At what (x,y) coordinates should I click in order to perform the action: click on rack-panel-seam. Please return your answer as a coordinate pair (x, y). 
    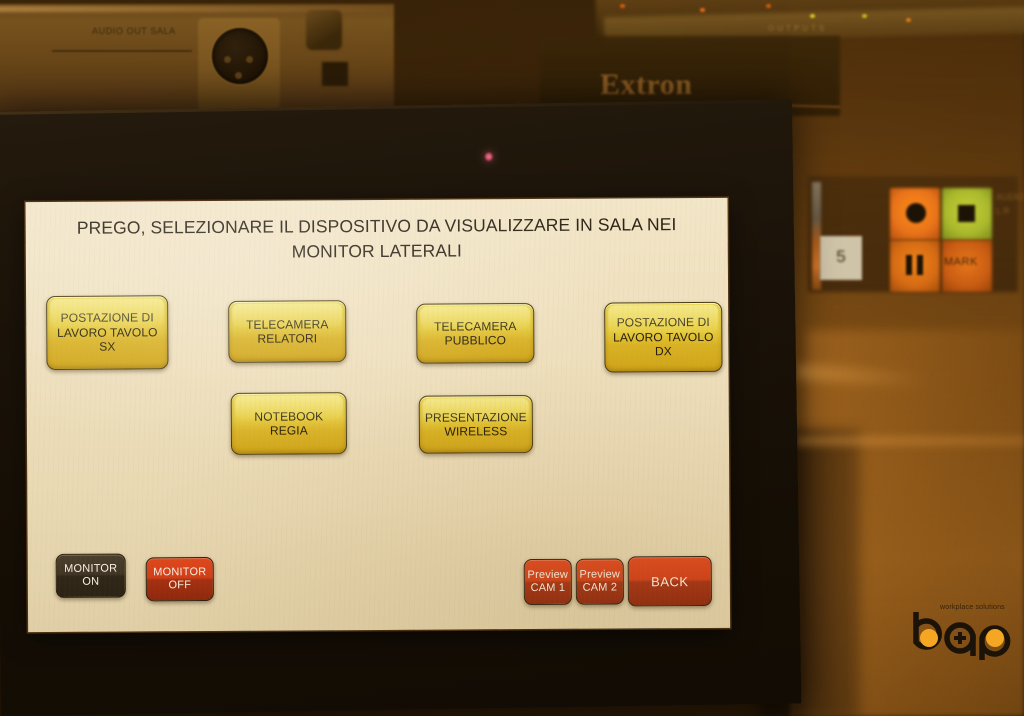
    Looking at the image, I should click on (122, 51).